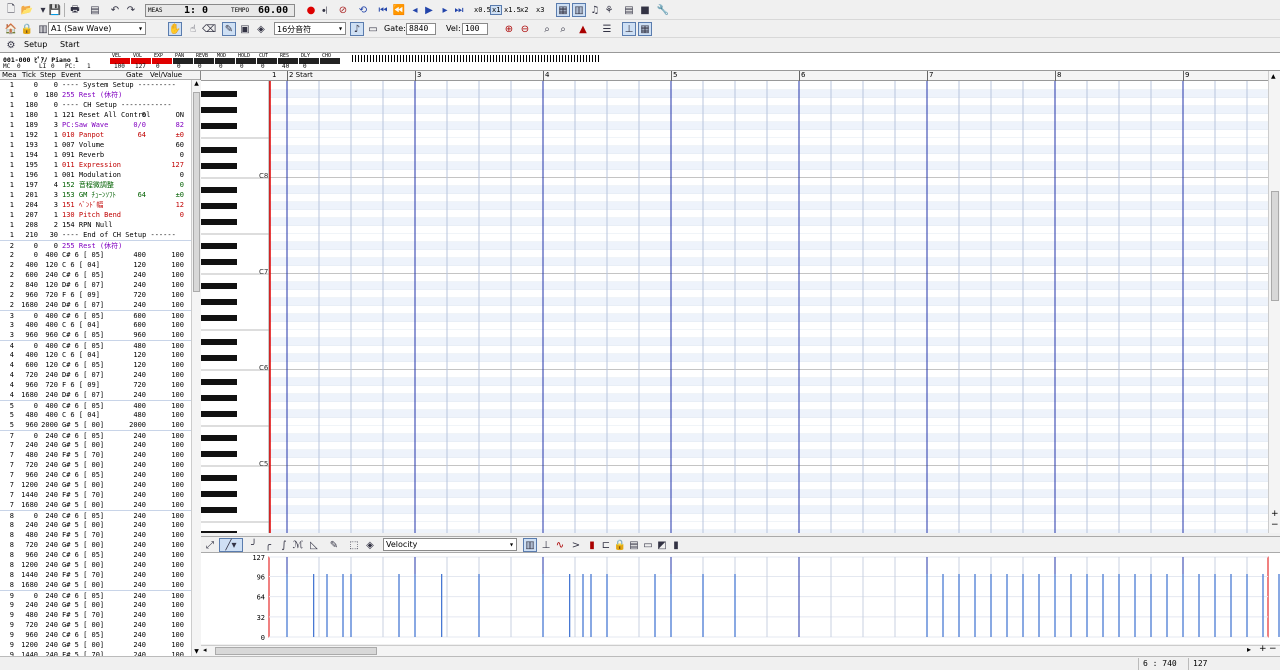 The height and width of the screenshot is (670, 1280). Describe the element at coordinates (629, 10) in the screenshot. I see `mixer-icon: ▤` at that location.